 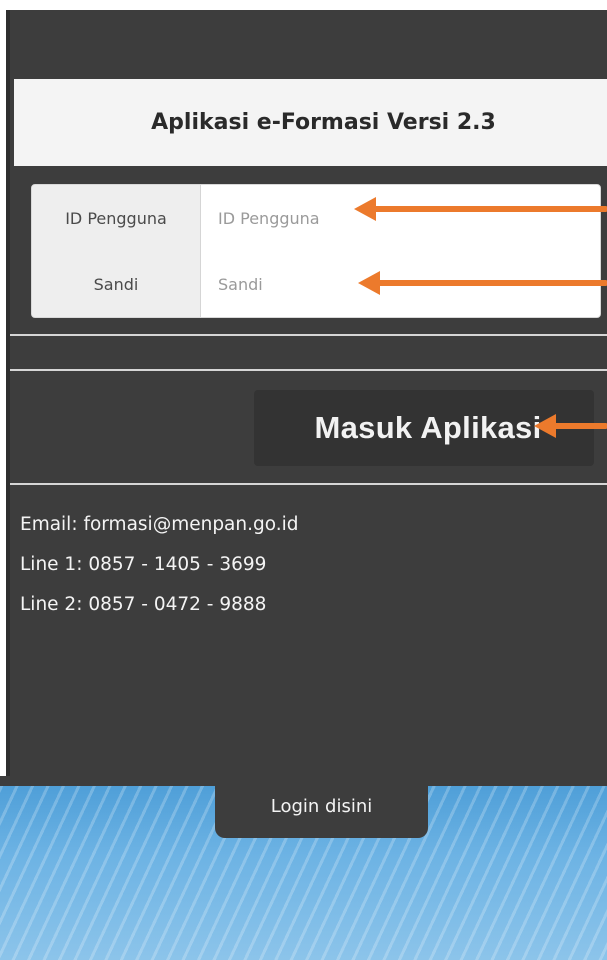 What do you see at coordinates (570, 426) in the screenshot?
I see `annotation-arrow-login-button` at bounding box center [570, 426].